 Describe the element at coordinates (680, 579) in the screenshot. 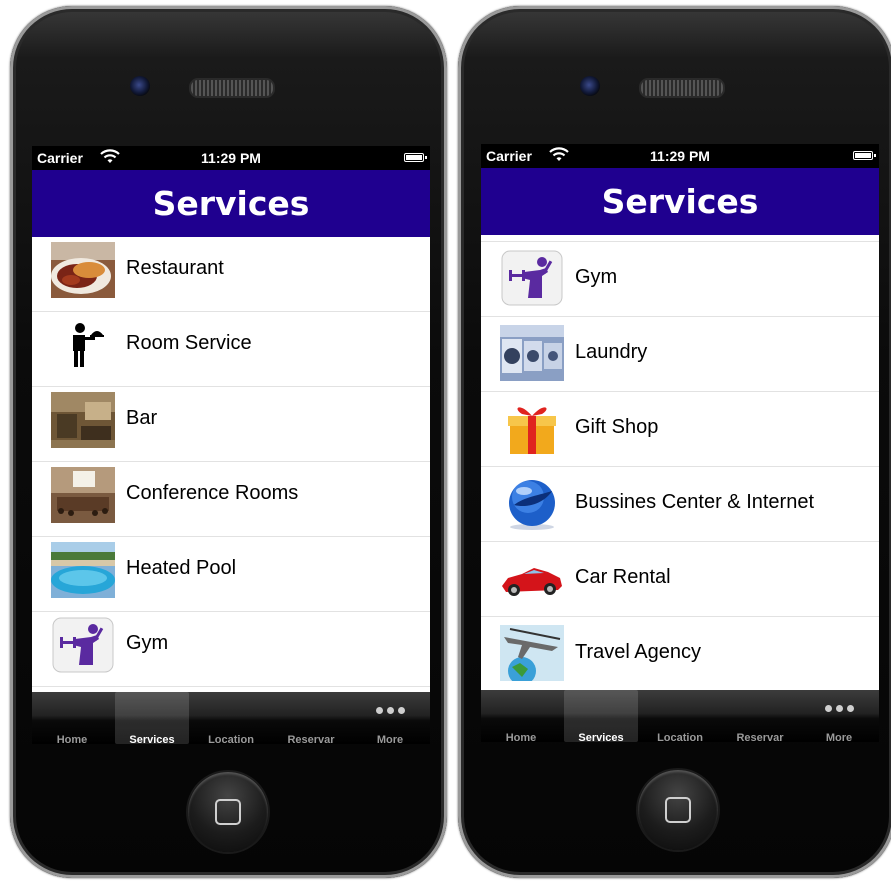

I see `list-item-car-rental: Car Rental` at that location.